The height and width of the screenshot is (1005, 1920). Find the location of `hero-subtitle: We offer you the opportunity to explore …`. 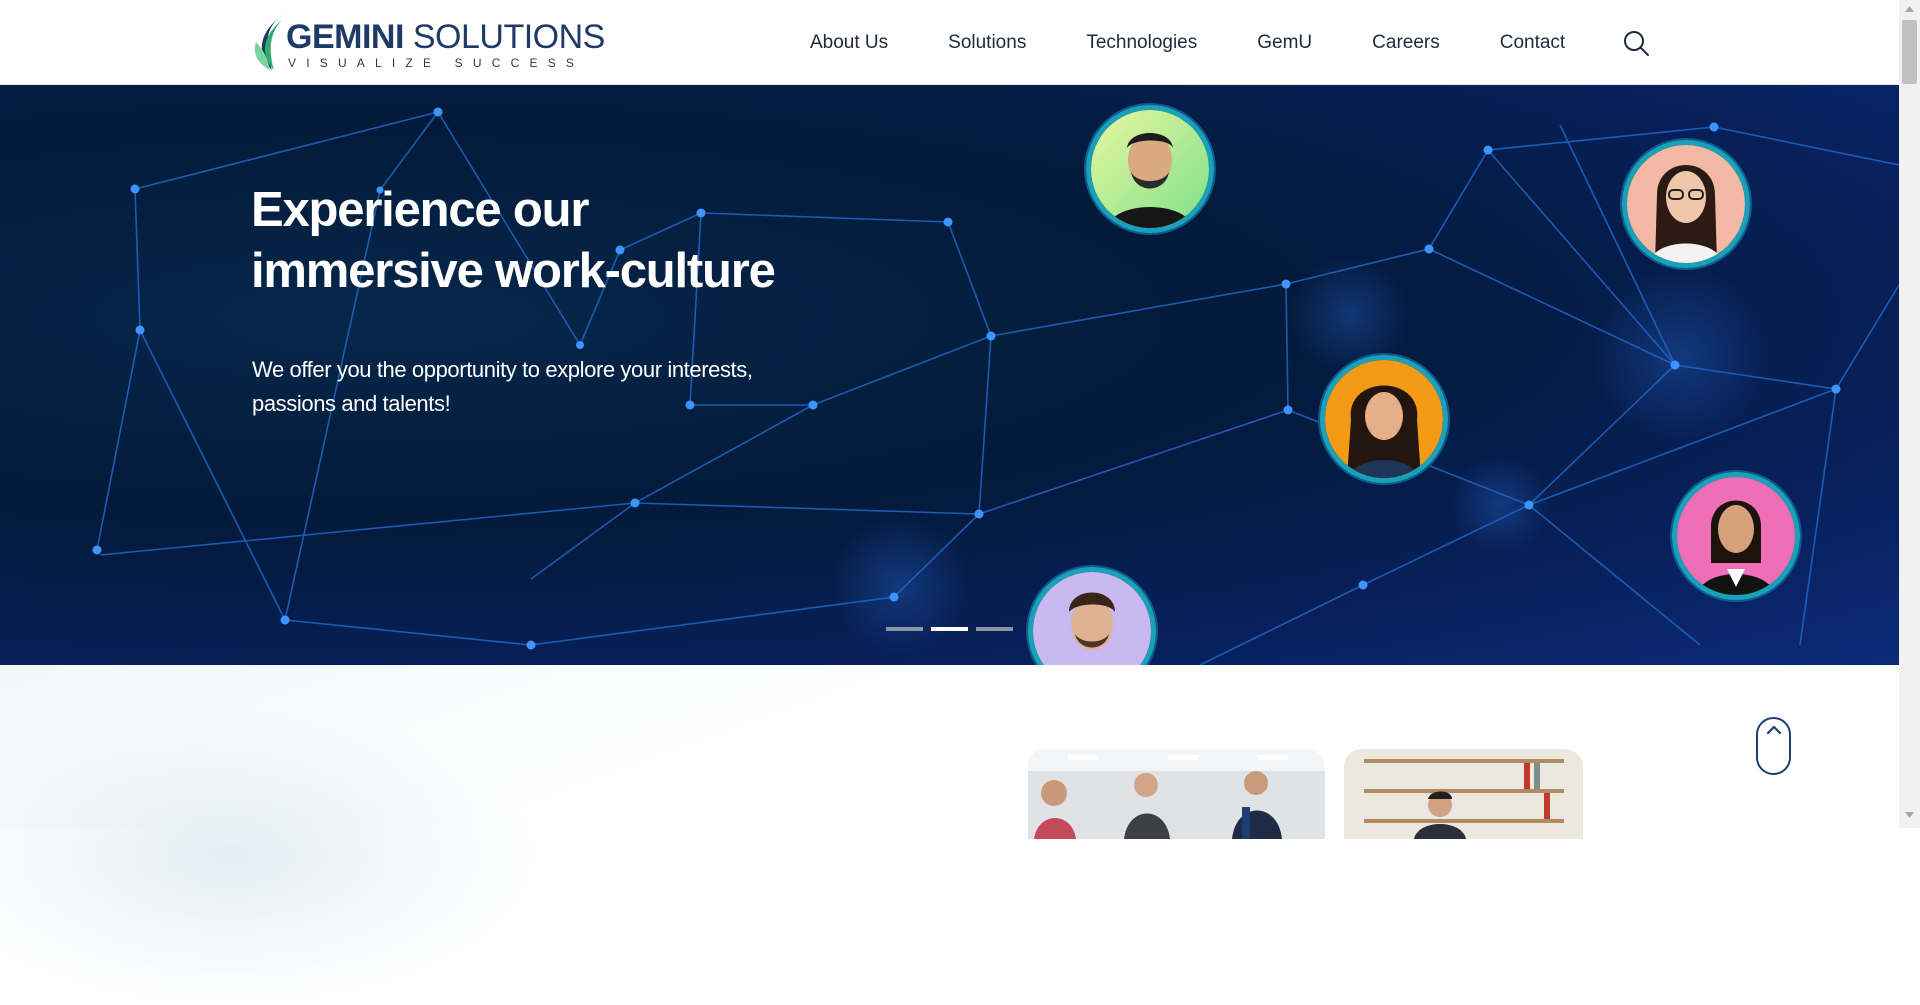

hero-subtitle: We offer you the opportunity to explore … is located at coordinates (502, 386).